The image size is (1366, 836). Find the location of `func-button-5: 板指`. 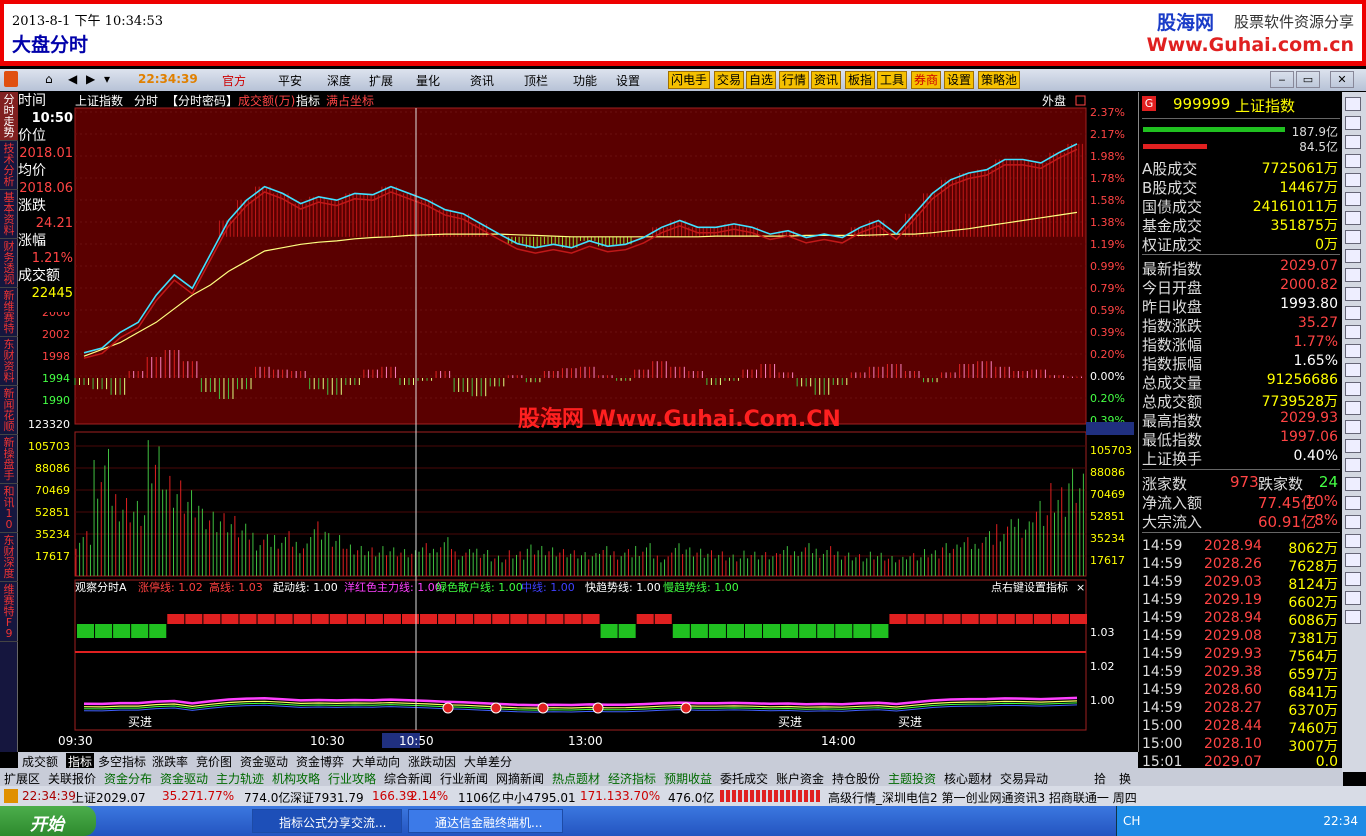

func-button-5: 板指 is located at coordinates (860, 80).